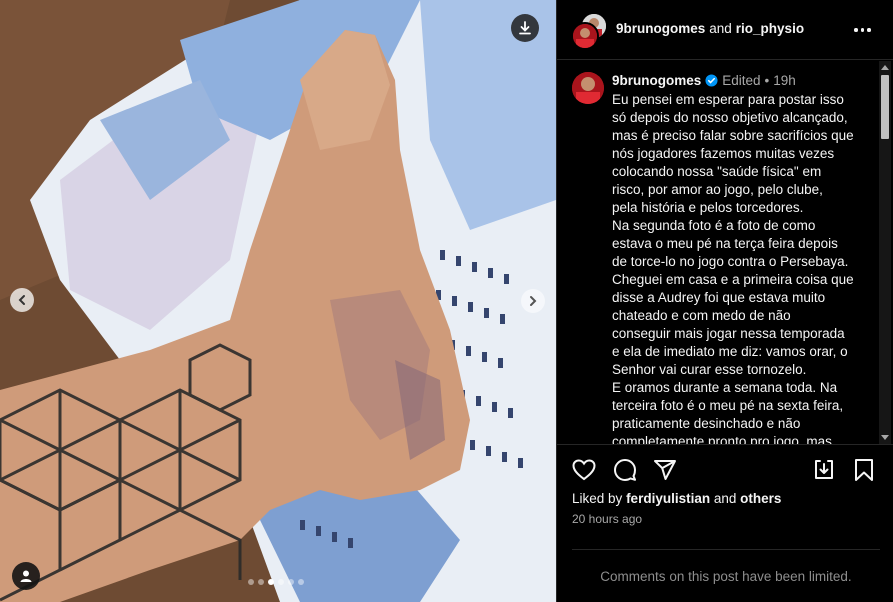 The width and height of the screenshot is (893, 602). I want to click on comment-button, so click(625, 470).